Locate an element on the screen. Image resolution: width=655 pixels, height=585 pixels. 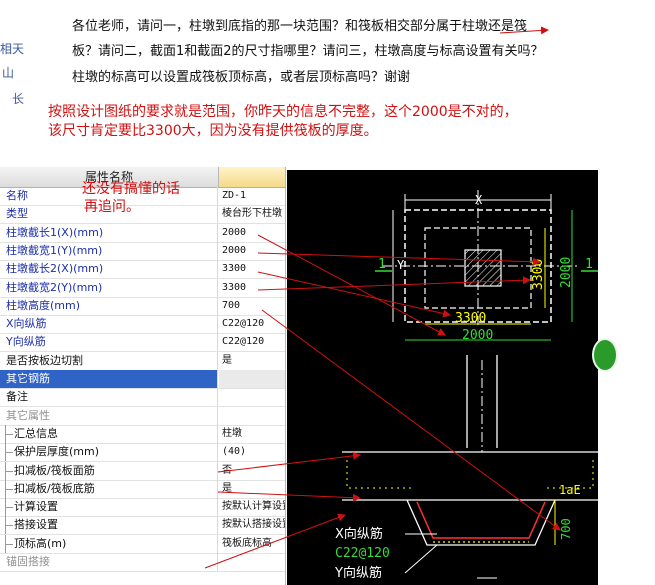
dim-700: 700 is located at coordinates (566, 529).